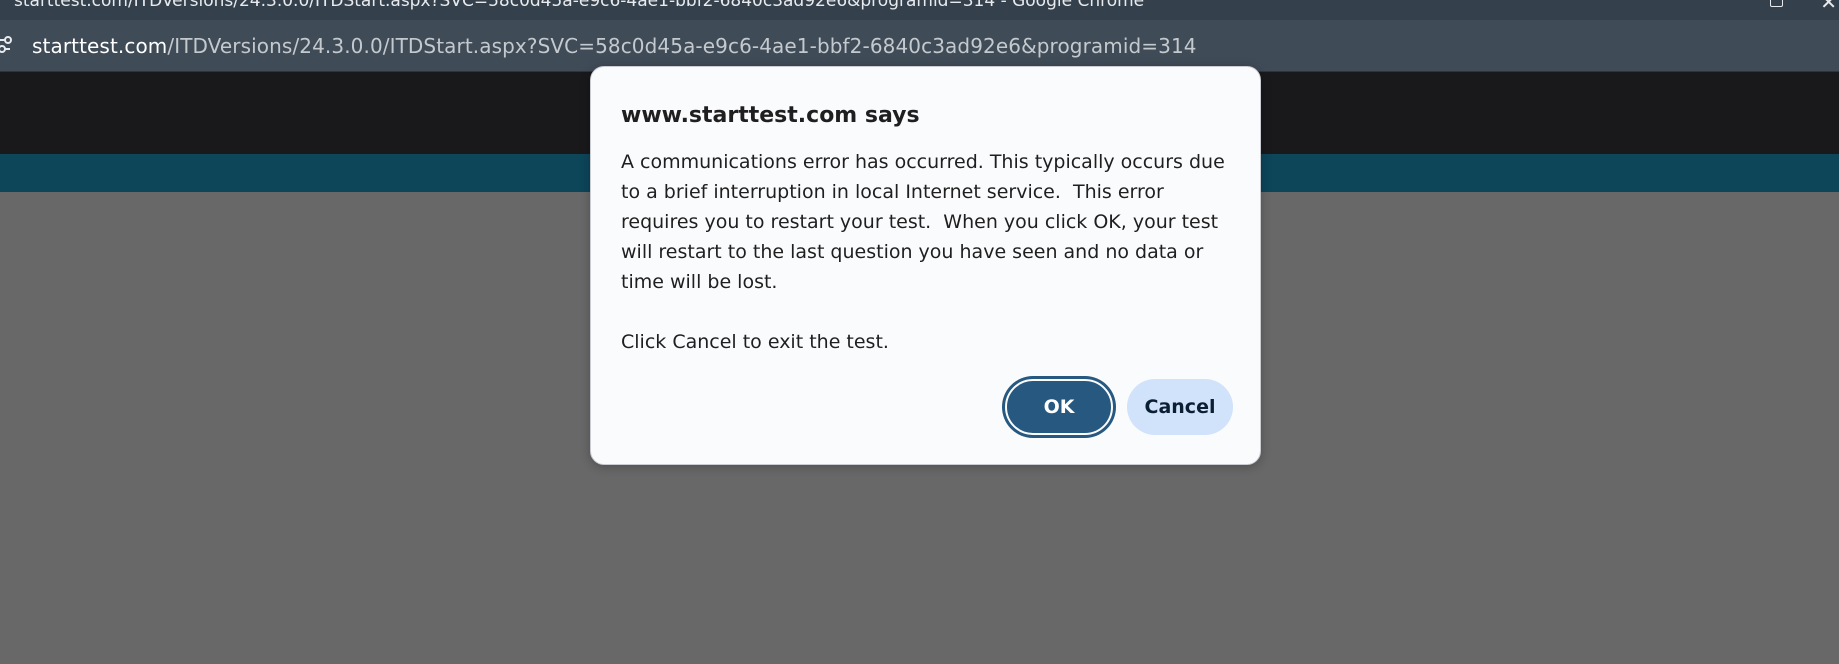 The width and height of the screenshot is (1839, 664). Describe the element at coordinates (770, 115) in the screenshot. I see `dialog-title: www.starttest.com says` at that location.